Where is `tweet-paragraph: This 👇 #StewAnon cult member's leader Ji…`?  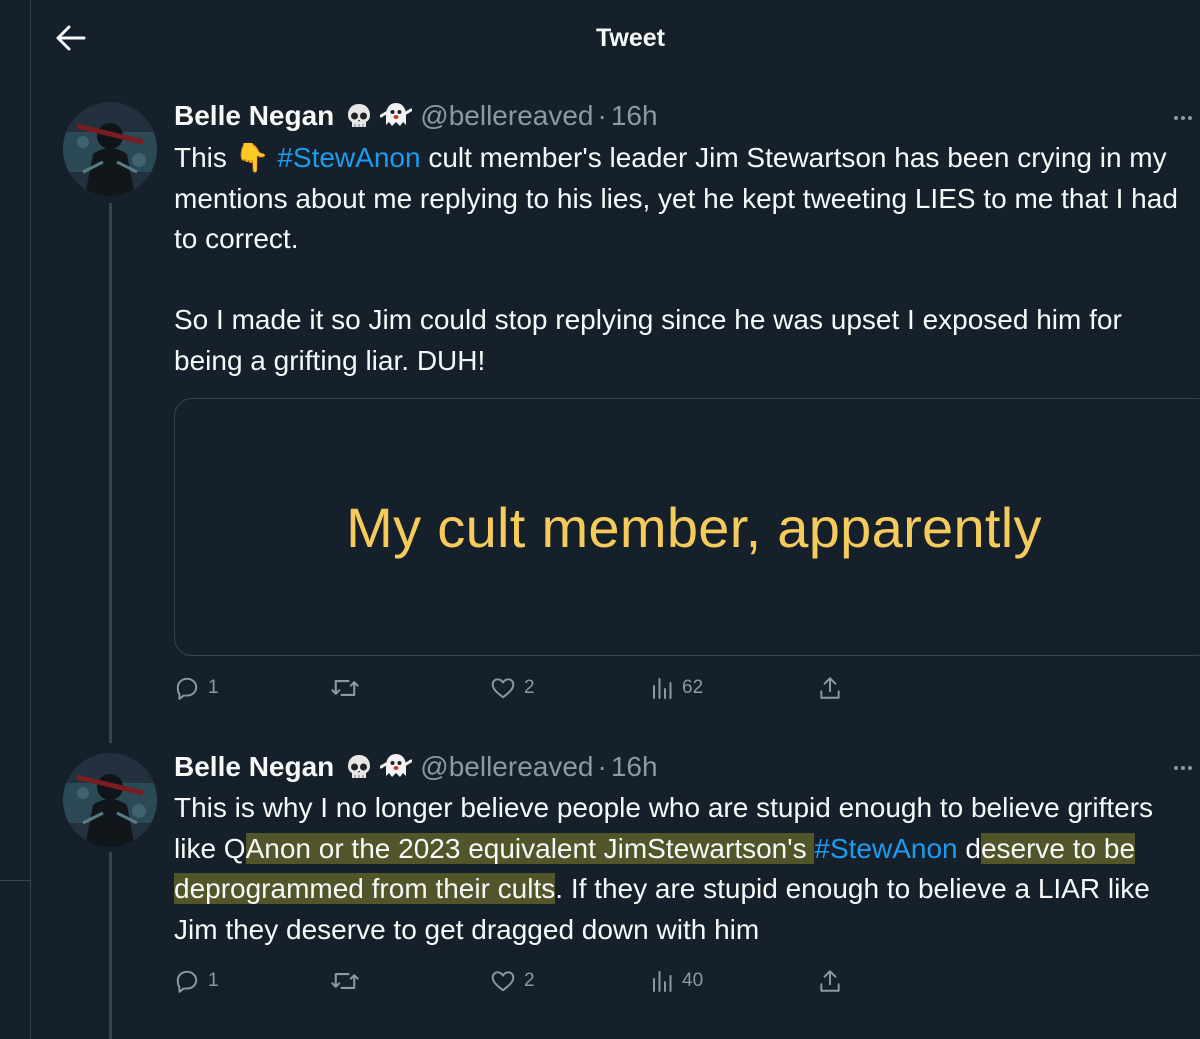
tweet-paragraph: This 👇 #StewAnon cult member's leader Ji… is located at coordinates (684, 199).